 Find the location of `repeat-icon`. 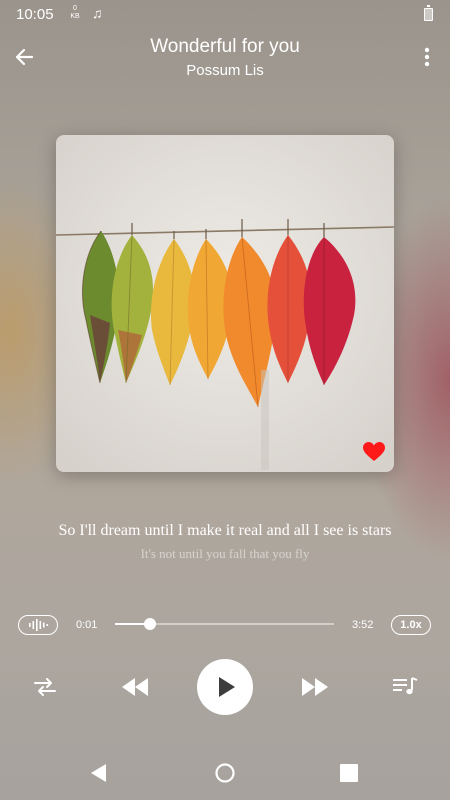

repeat-icon is located at coordinates (45, 687).